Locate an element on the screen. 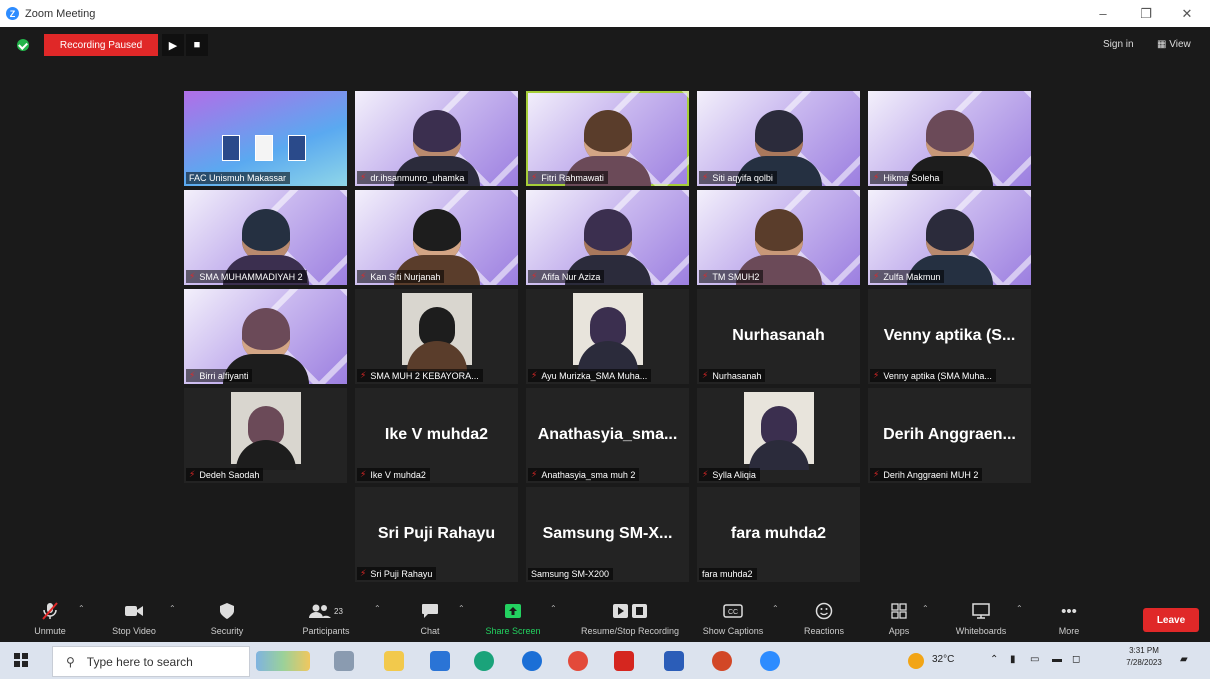 Image resolution: width=1210 pixels, height=679 pixels. taskbar-clock: 3:31 PM 7/28/2023 is located at coordinates (1144, 657).